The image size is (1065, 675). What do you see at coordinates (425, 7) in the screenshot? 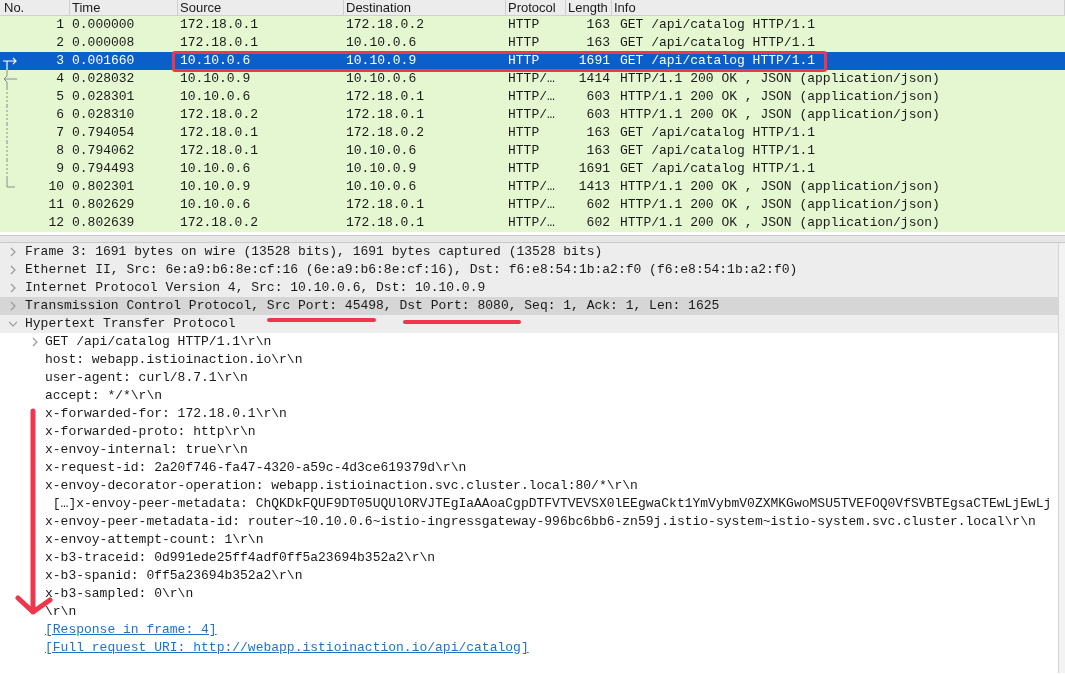
I see `column-header: Destination` at bounding box center [425, 7].